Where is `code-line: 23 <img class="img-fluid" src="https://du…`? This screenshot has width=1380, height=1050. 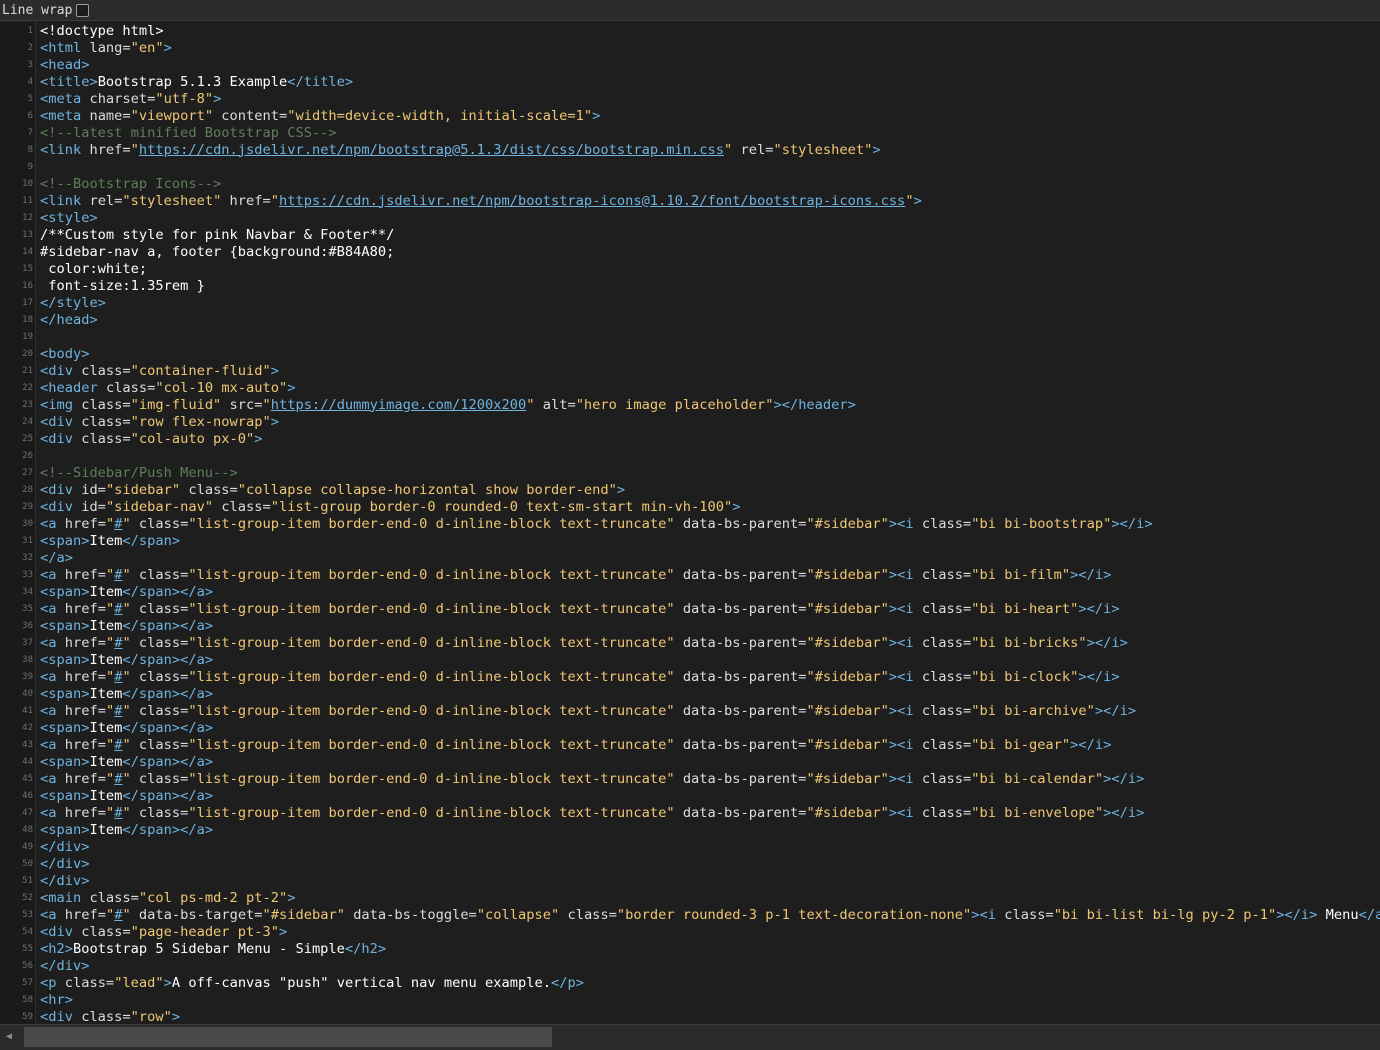
code-line: 23 <img class="img-fluid" src="https://du… is located at coordinates (690, 404).